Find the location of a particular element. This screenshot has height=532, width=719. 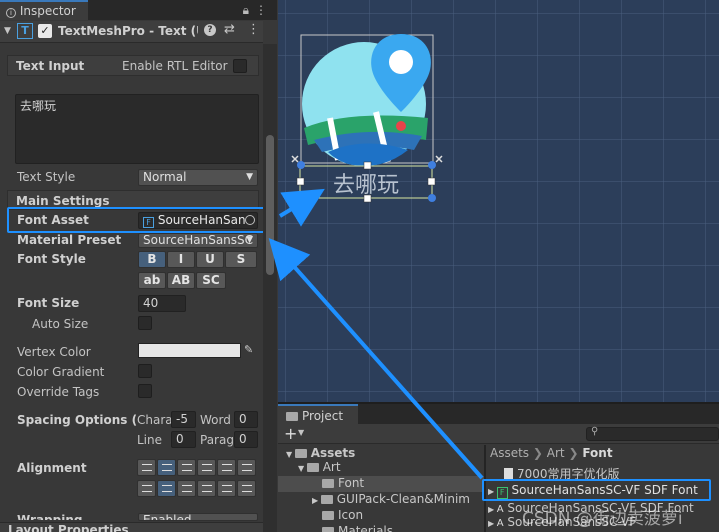

tree-label: GUIPack-Clean&Minim is located at coordinates (403, 499).